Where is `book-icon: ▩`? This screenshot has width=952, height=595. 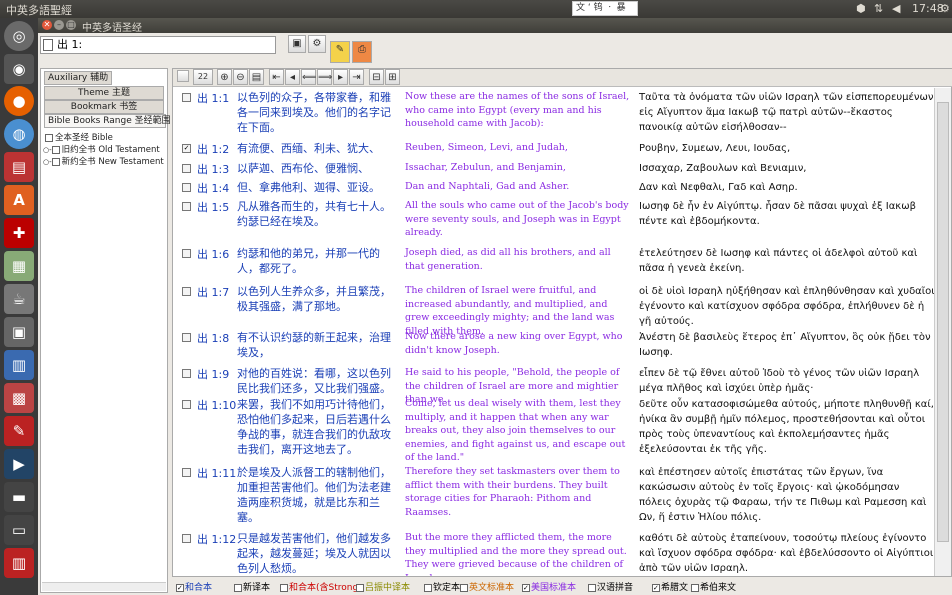
book-icon: ▩ is located at coordinates (19, 398).